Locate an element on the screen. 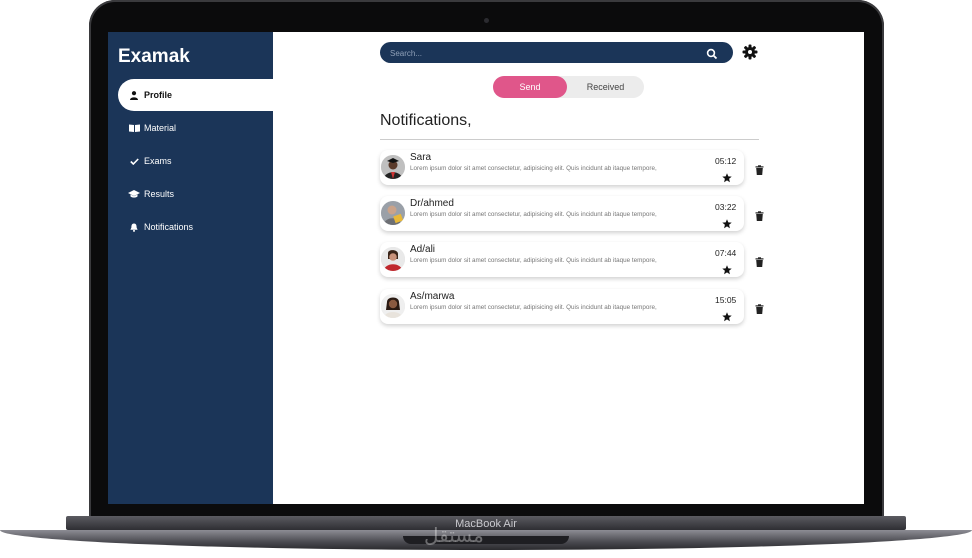 The height and width of the screenshot is (558, 972). divider is located at coordinates (569, 139).